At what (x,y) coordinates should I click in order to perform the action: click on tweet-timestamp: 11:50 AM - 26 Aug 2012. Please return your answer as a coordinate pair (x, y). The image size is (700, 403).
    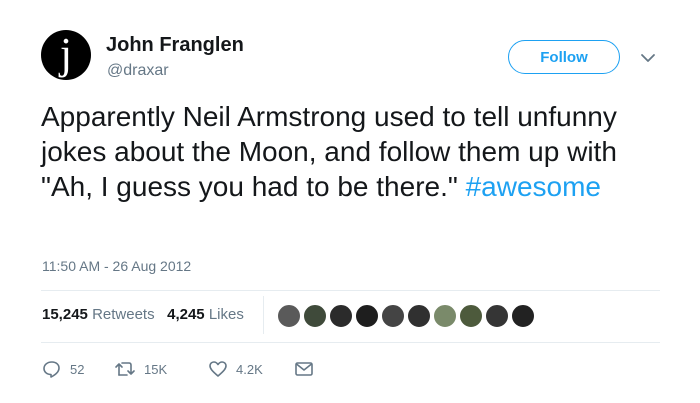
    Looking at the image, I should click on (116, 266).